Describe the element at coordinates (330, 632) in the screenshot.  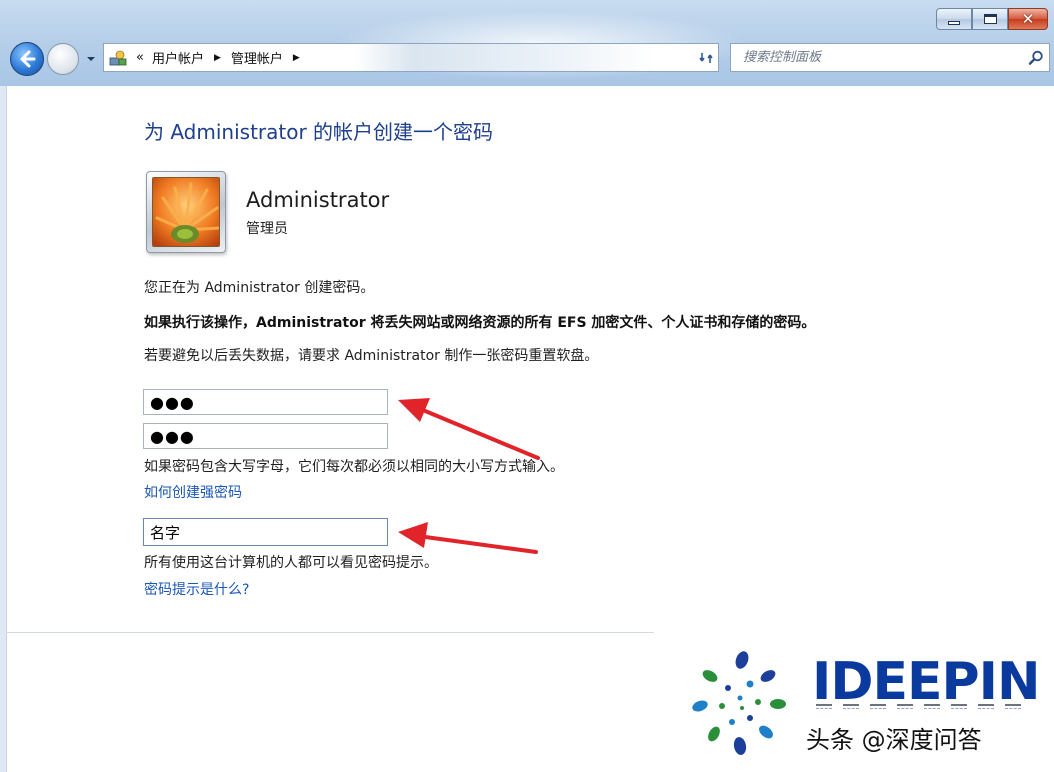
I see `content-divider` at that location.